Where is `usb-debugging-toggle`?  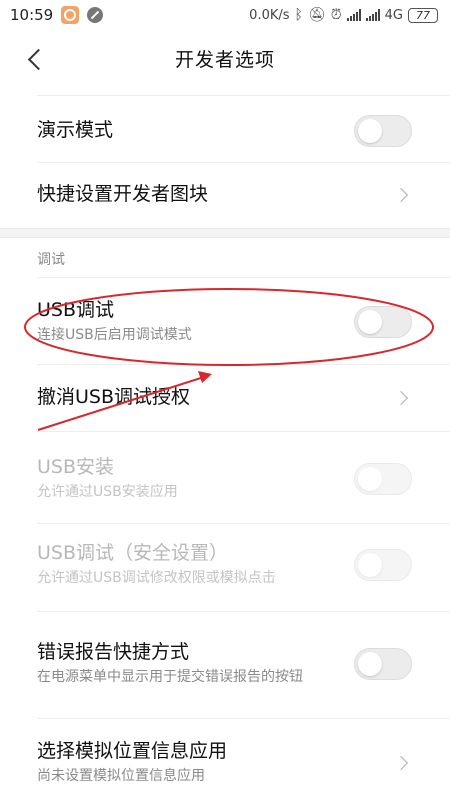
usb-debugging-toggle is located at coordinates (383, 322).